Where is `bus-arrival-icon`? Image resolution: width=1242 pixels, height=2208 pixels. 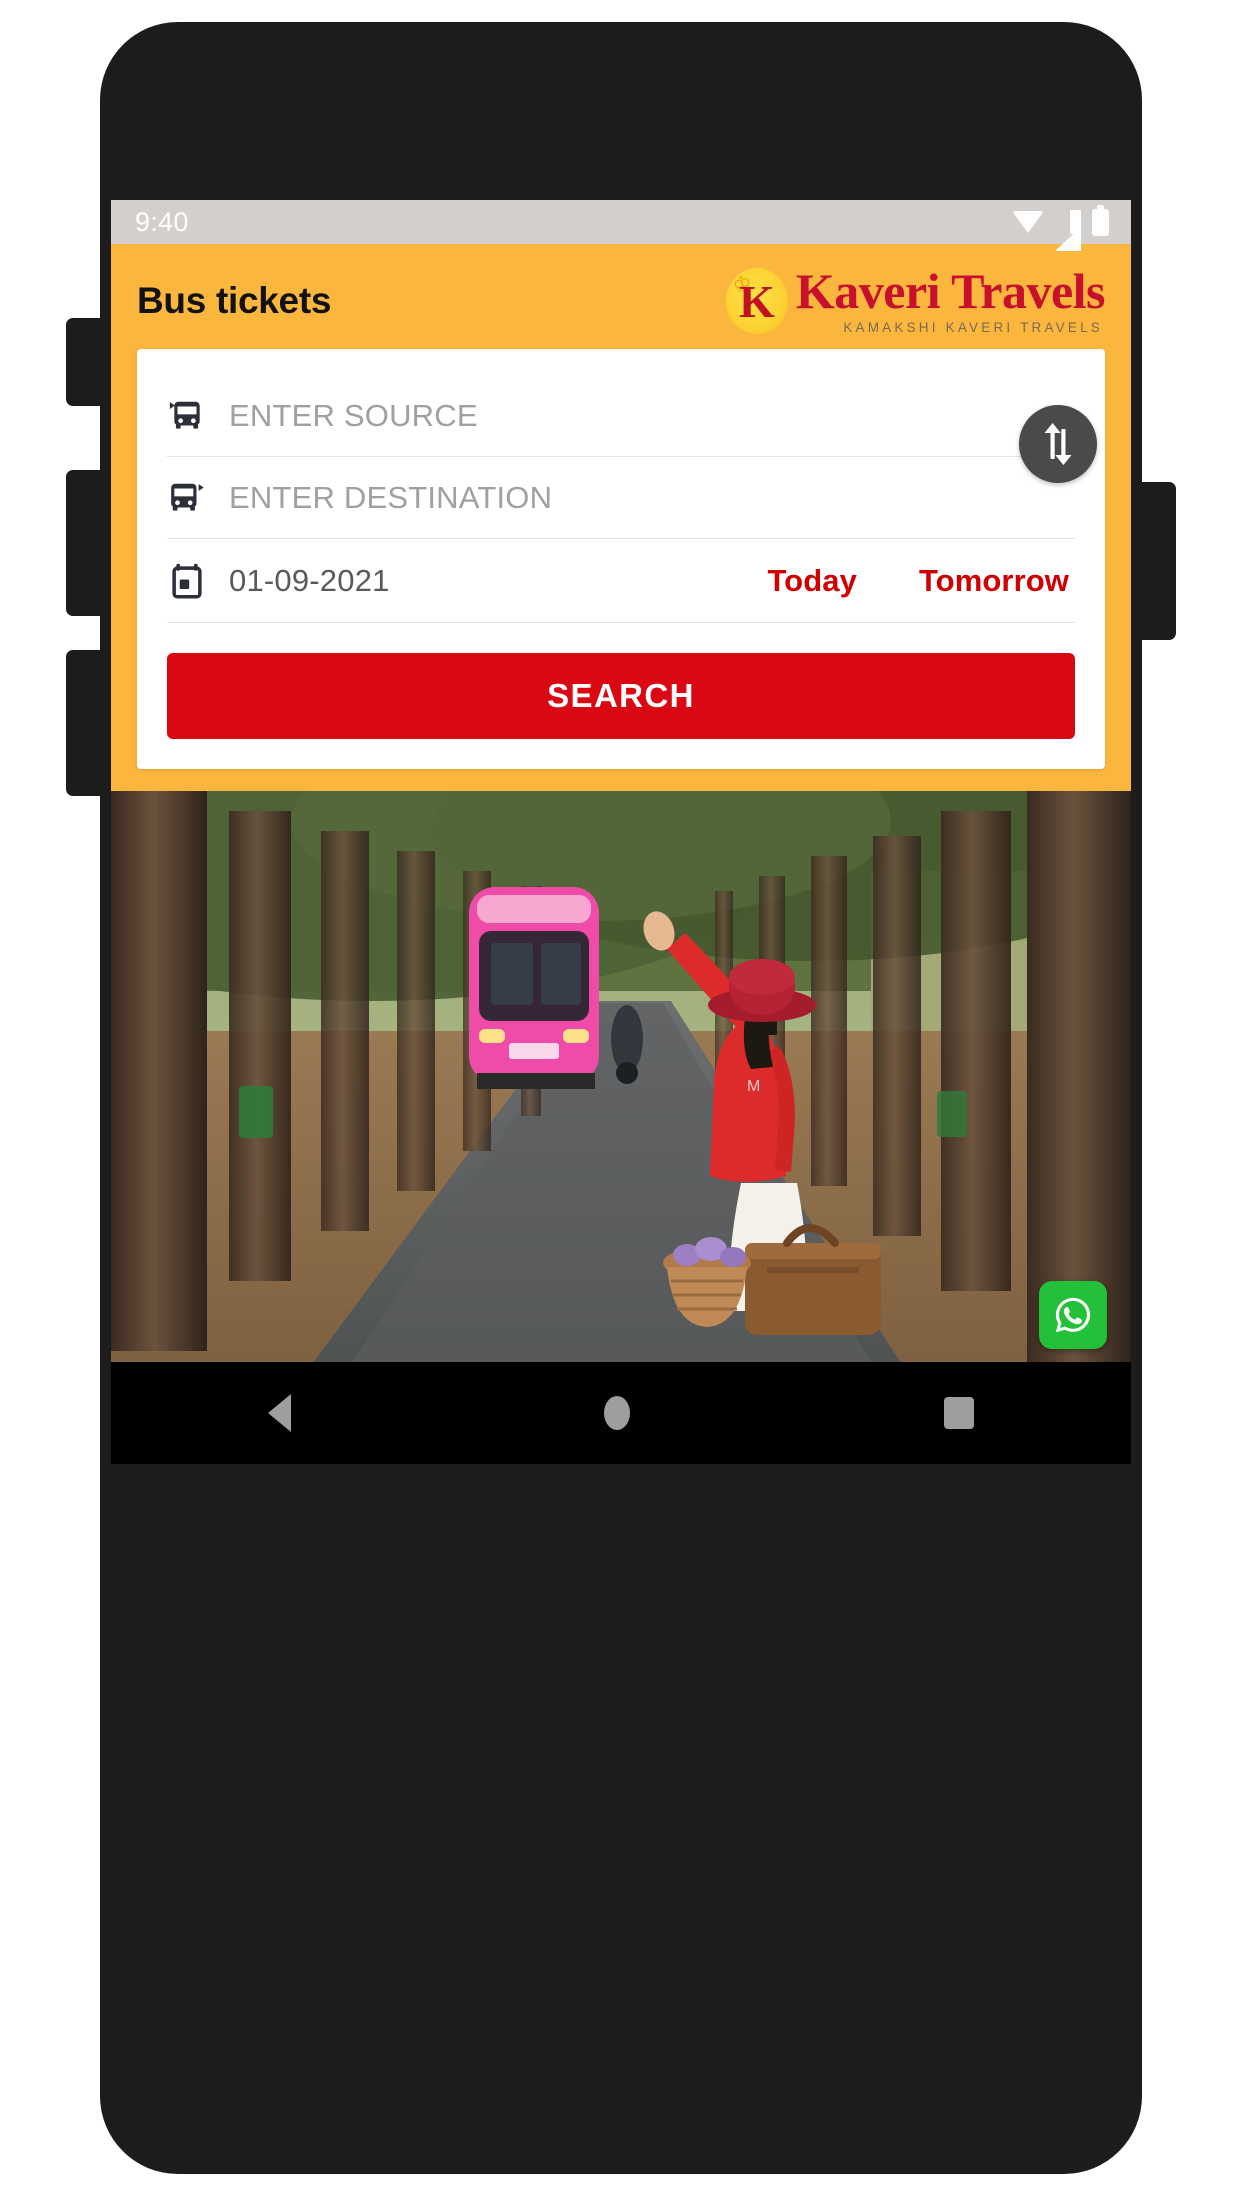
bus-arrival-icon is located at coordinates (187, 498).